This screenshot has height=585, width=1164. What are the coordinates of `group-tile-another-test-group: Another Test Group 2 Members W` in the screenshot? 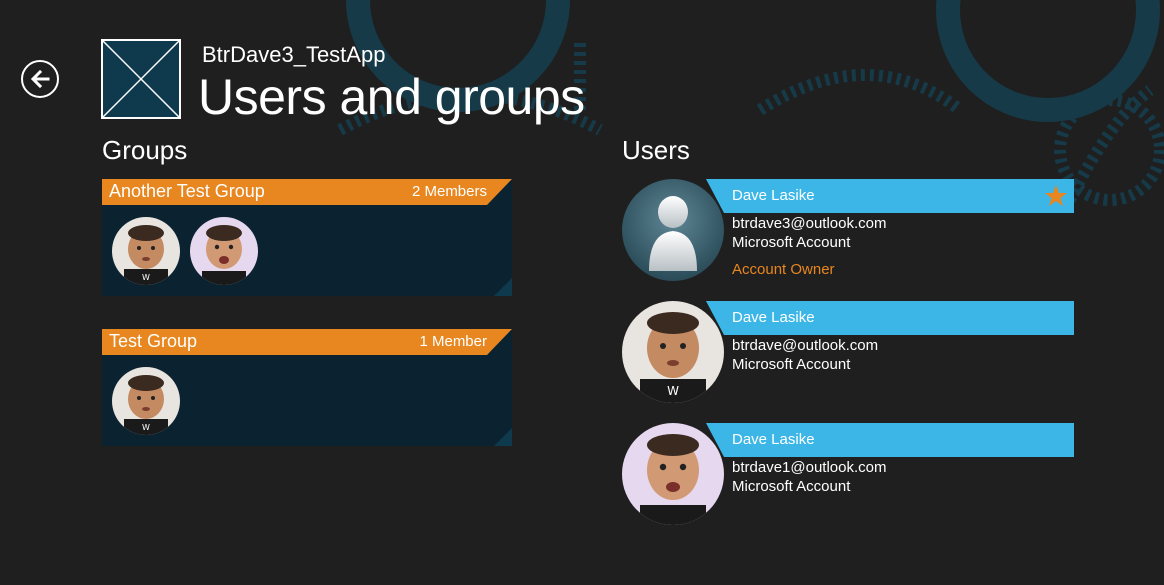 It's located at (307, 237).